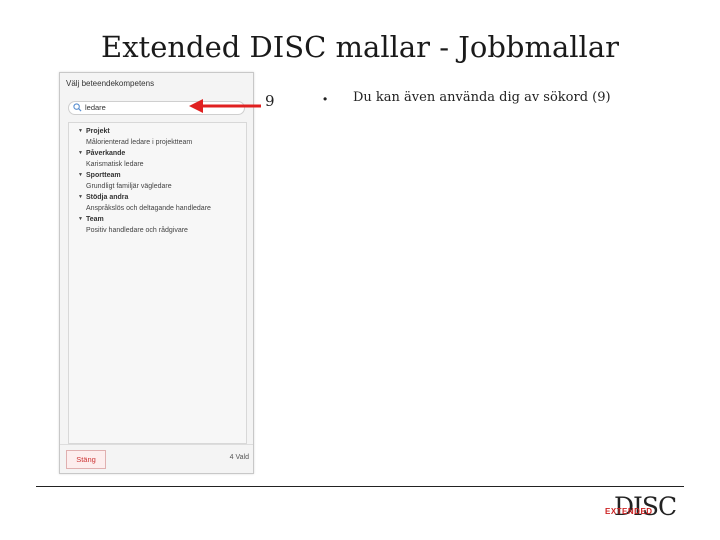  Describe the element at coordinates (360, 486) in the screenshot. I see `footer-divider` at that location.